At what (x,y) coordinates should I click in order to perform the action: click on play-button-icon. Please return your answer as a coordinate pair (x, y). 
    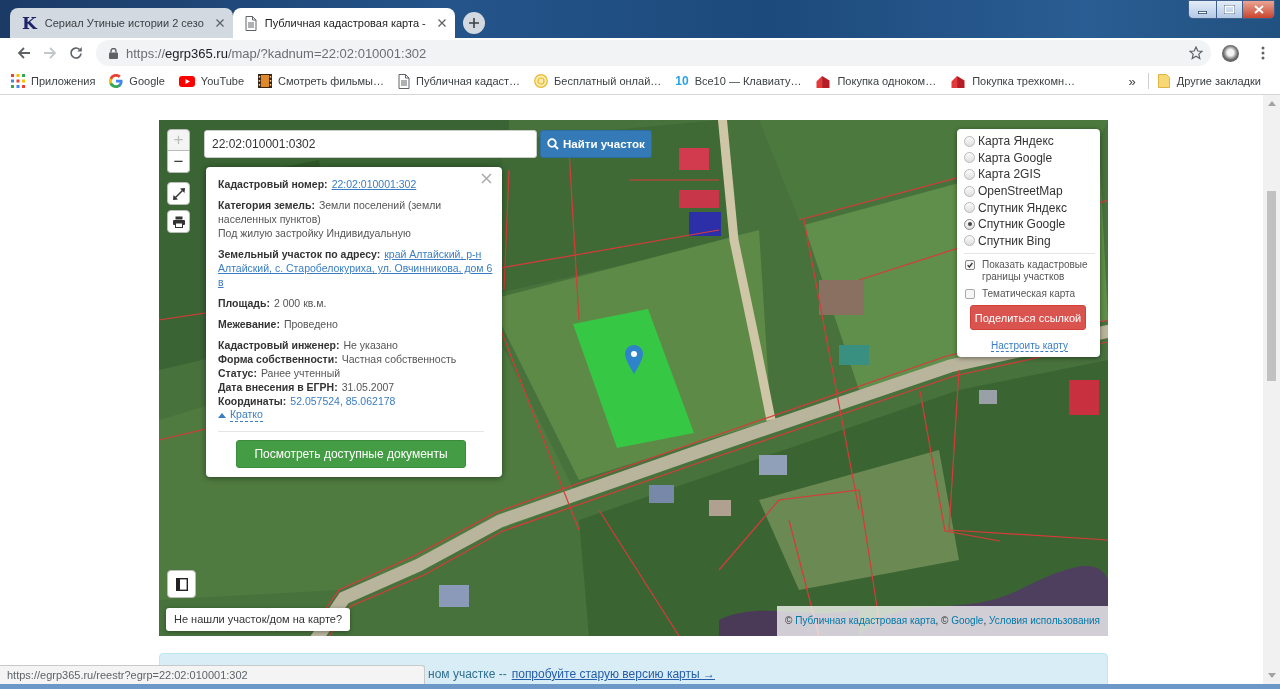
    Looking at the image, I should click on (186, 81).